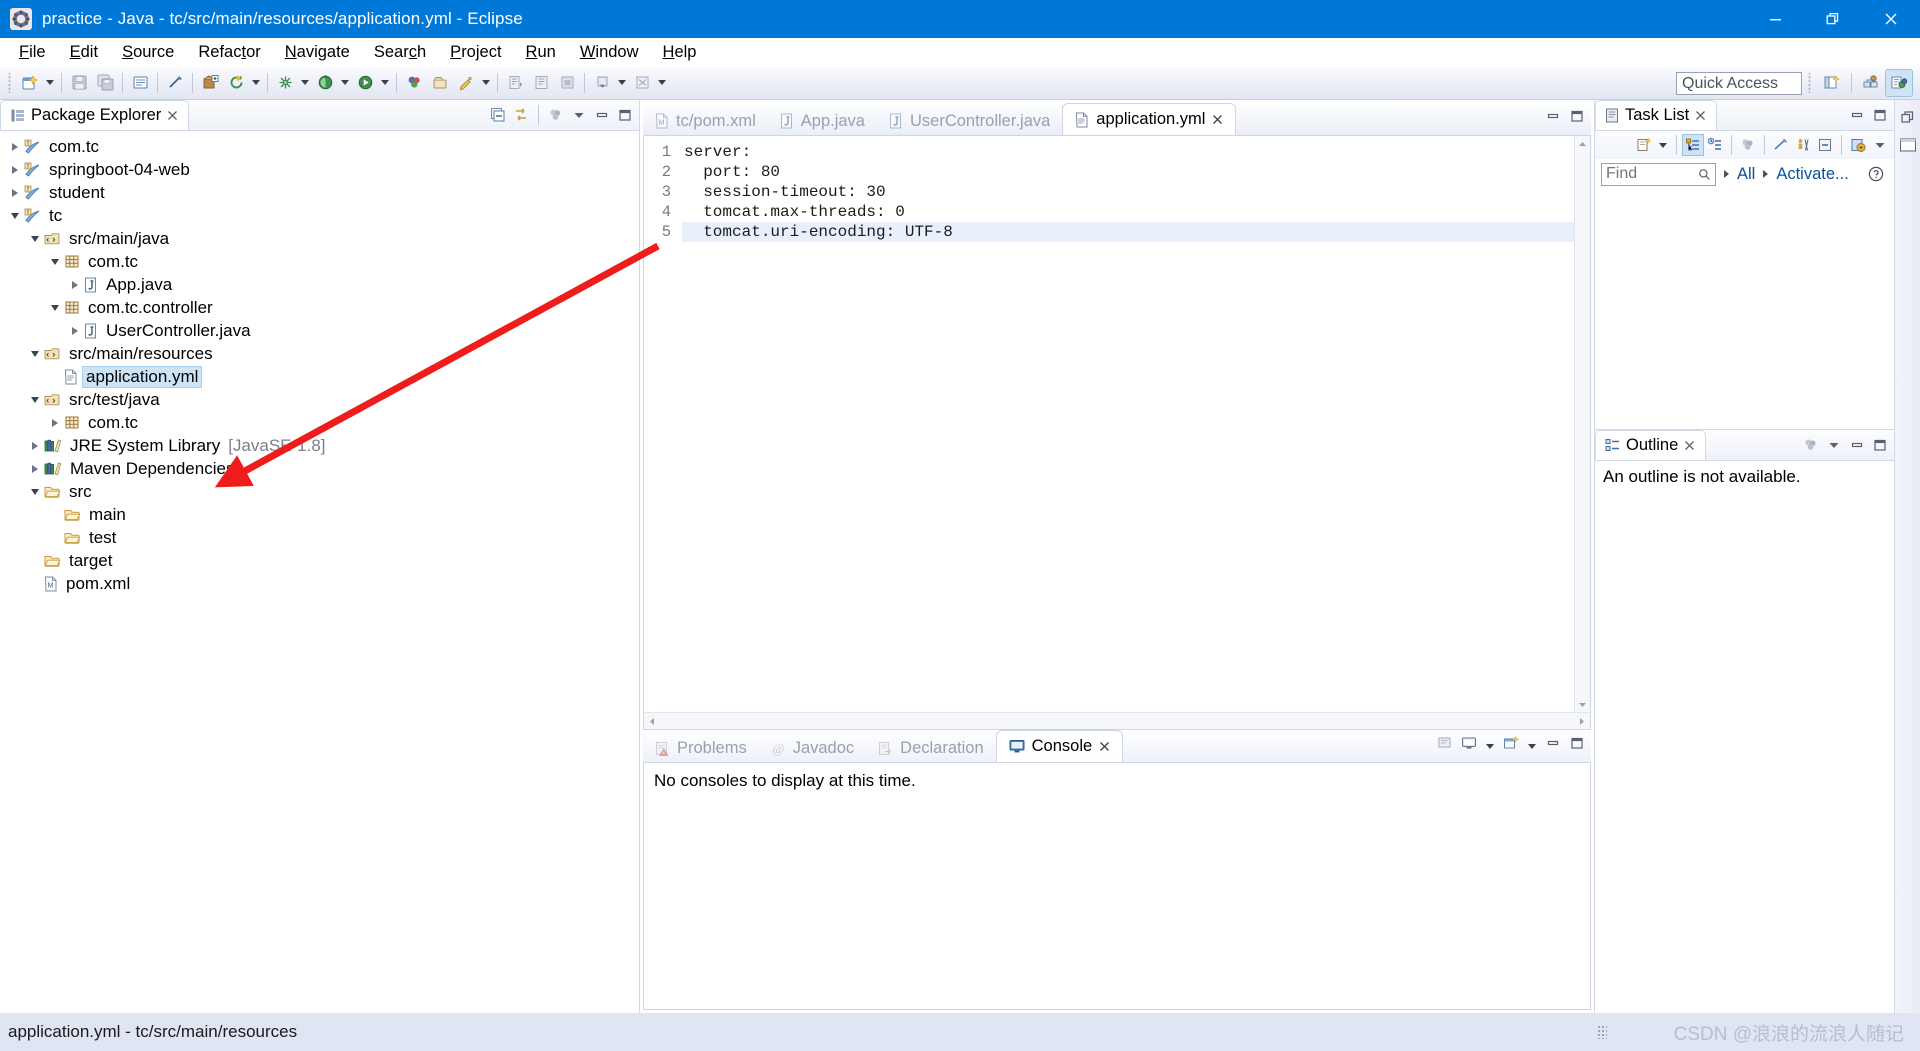 This screenshot has width=1920, height=1051. I want to click on open-type-icon, so click(175, 83).